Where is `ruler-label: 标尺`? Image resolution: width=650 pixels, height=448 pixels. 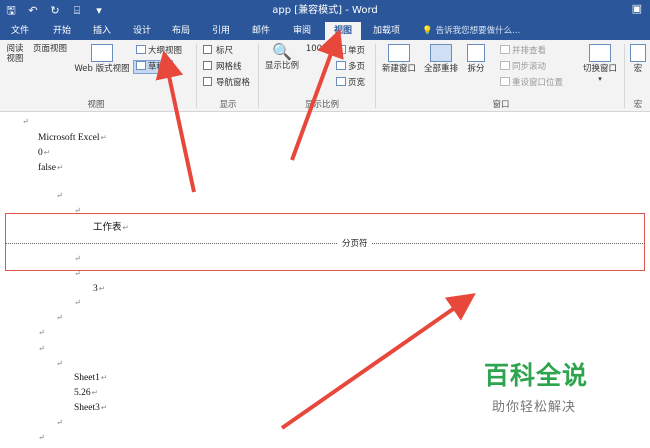
ruler-label: 标尺 is located at coordinates (225, 51).